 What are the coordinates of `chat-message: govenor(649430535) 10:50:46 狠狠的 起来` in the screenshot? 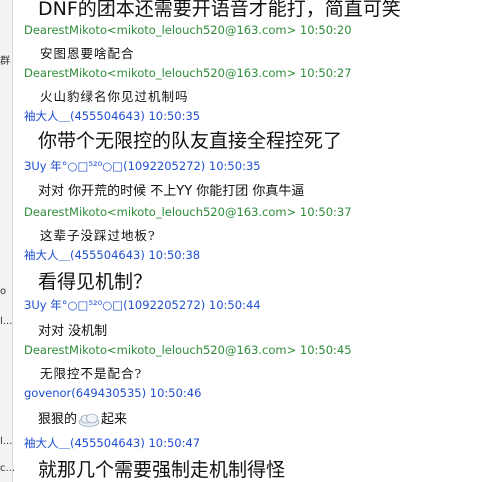 It's located at (112, 406).